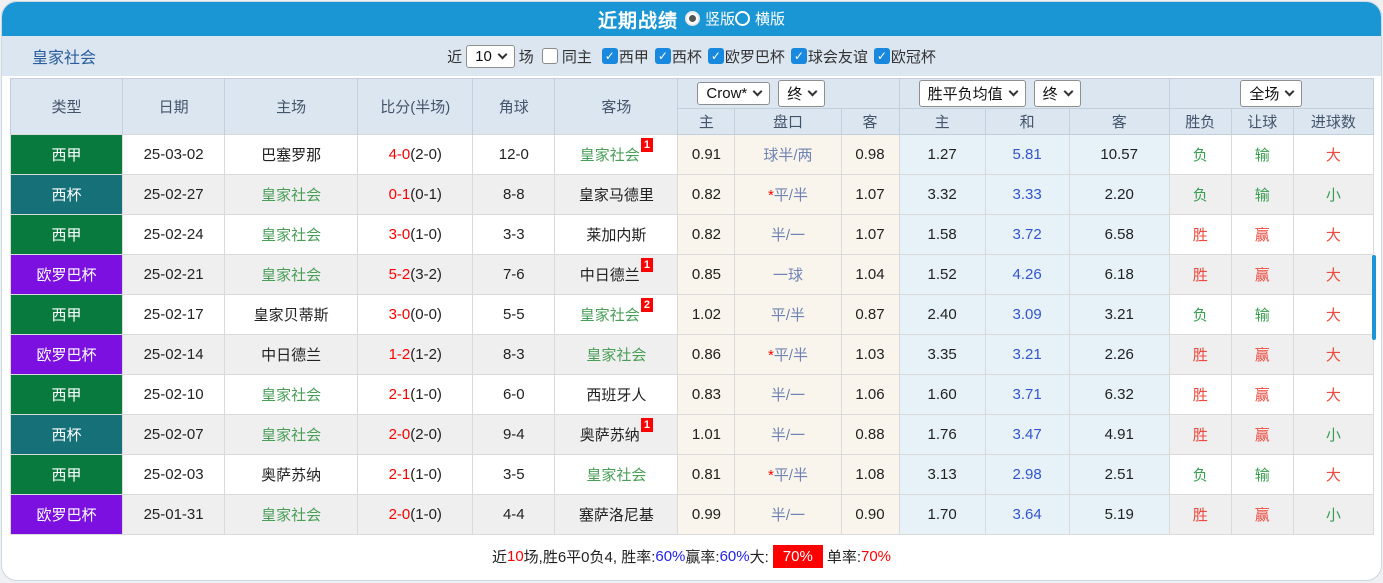  I want to click on same-home-checkbox: 同主, so click(566, 56).